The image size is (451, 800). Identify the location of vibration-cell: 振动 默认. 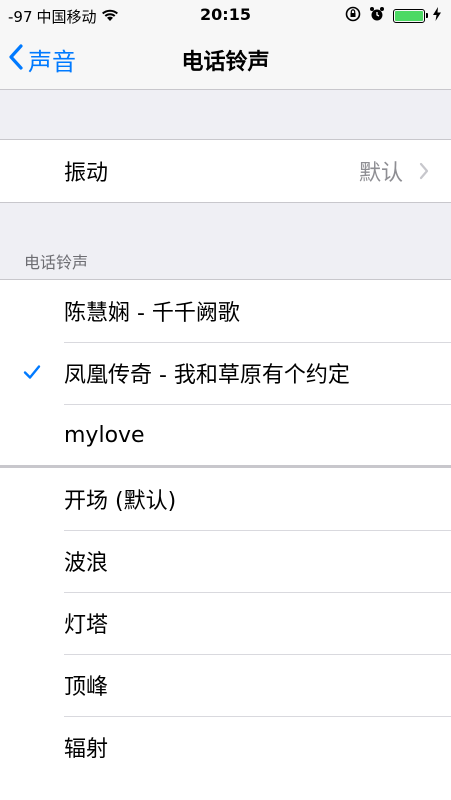
(225, 171).